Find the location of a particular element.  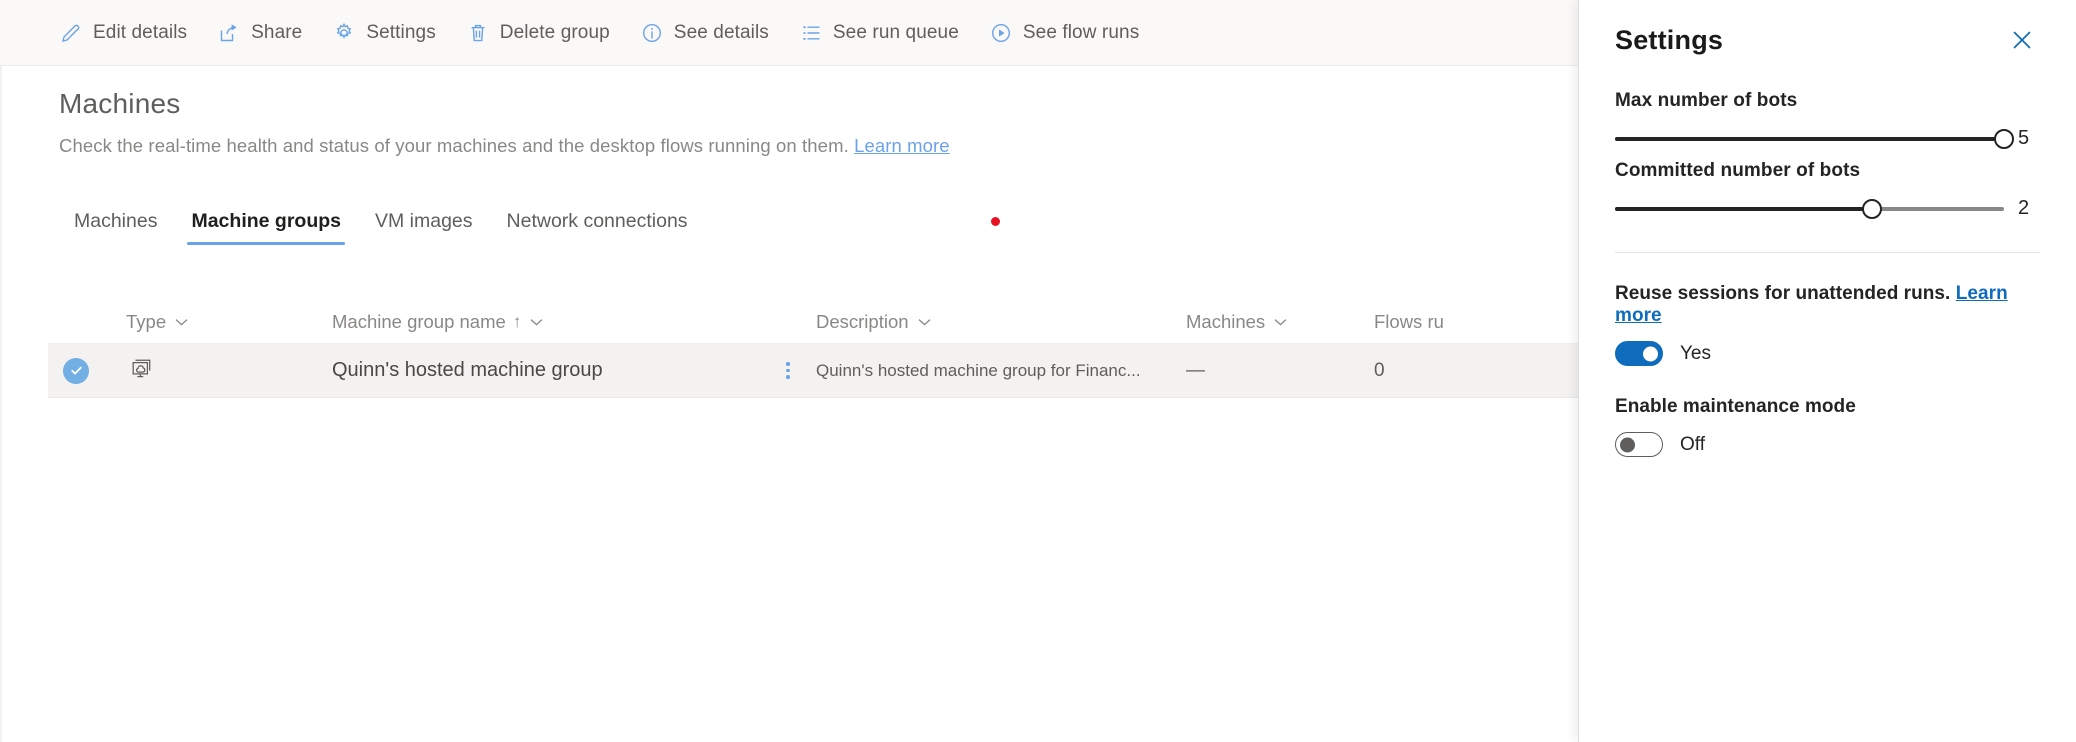

column-header-machines: Machines is located at coordinates (1280, 322).